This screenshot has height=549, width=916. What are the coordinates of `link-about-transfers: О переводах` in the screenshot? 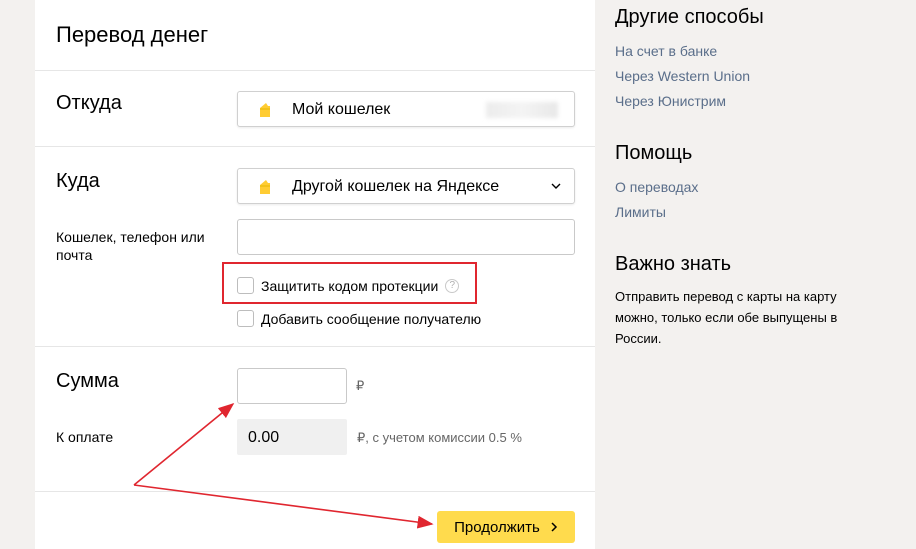 It's located at (760, 187).